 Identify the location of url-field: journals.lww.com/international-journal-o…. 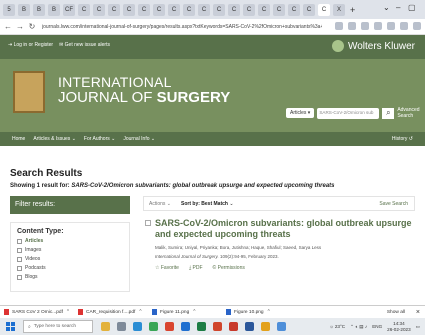
(182, 27).